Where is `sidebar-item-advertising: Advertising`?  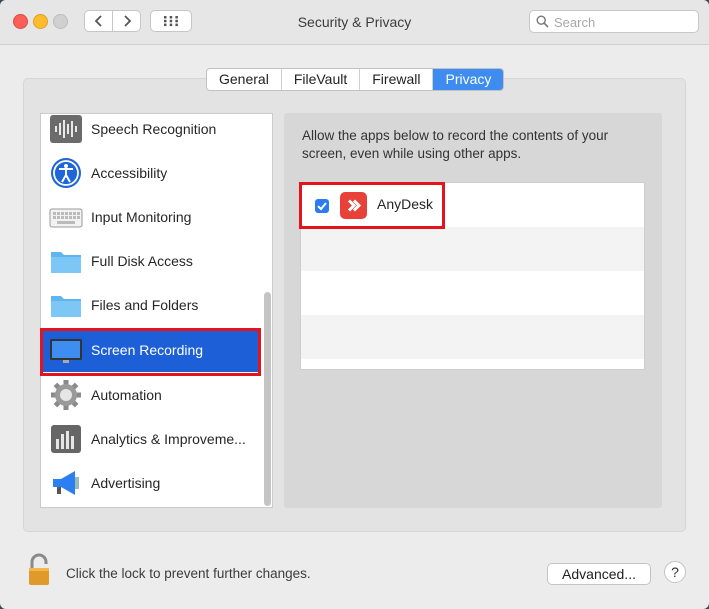 sidebar-item-advertising: Advertising is located at coordinates (150, 483).